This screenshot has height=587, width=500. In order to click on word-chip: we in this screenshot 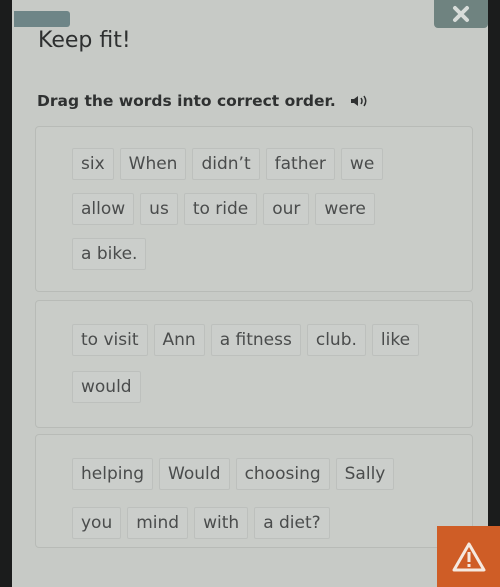, I will do `click(362, 164)`.